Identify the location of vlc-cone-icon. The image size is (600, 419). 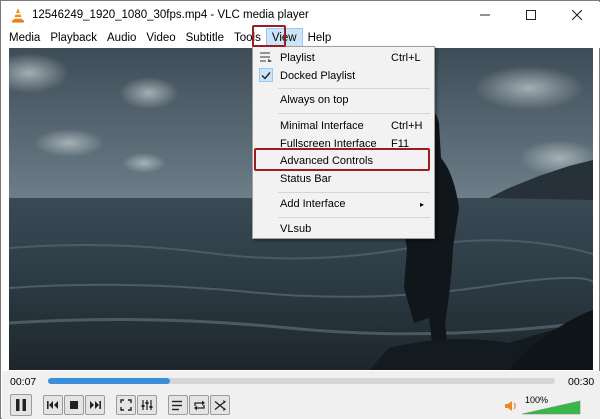
(18, 15).